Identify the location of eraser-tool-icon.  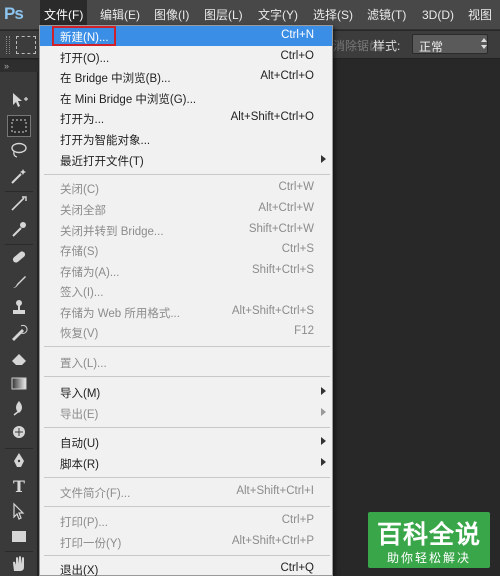
(19, 359).